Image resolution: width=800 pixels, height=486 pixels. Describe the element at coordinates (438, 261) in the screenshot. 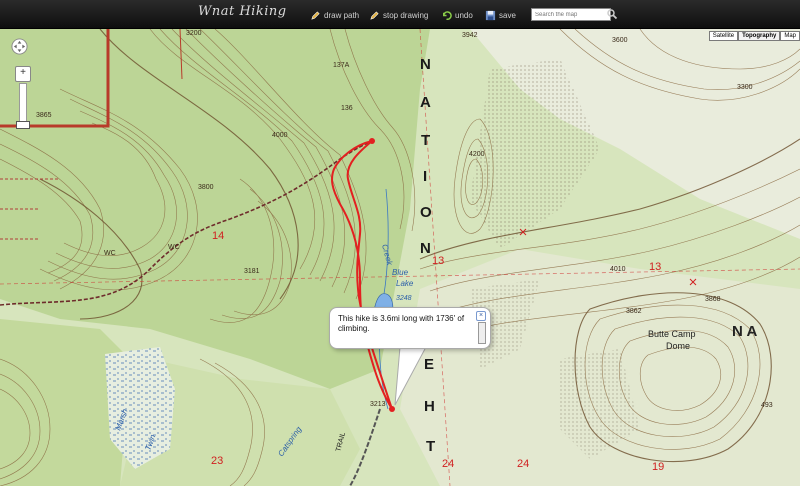

I see `section-13a: 13` at that location.